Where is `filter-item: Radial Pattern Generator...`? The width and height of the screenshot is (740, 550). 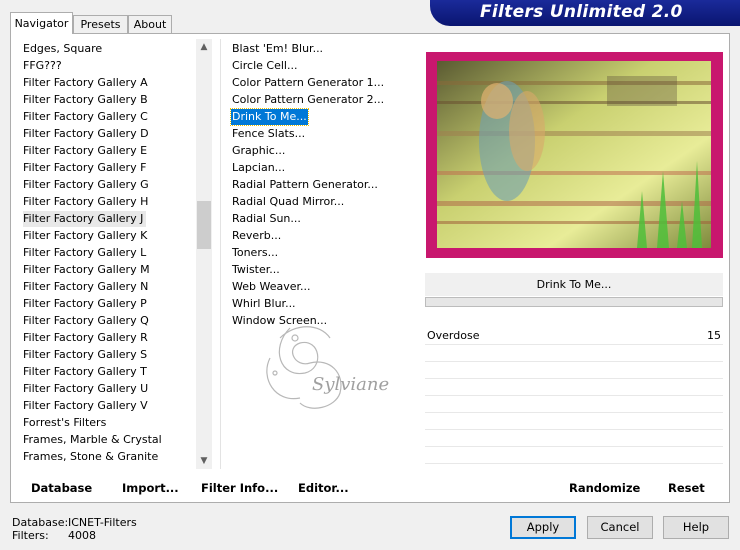
filter-item: Radial Pattern Generator... is located at coordinates (305, 185).